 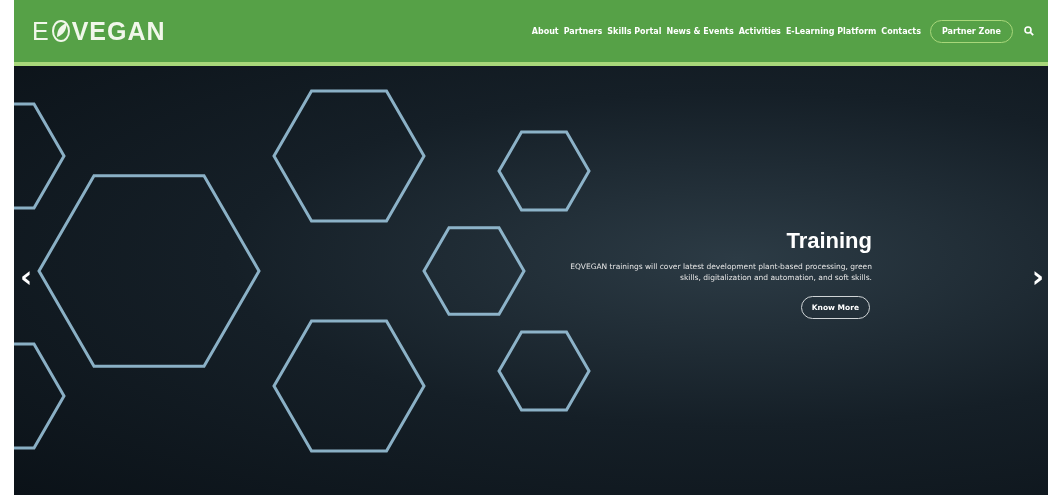 What do you see at coordinates (700, 31) in the screenshot?
I see `nav-link: News & Events` at bounding box center [700, 31].